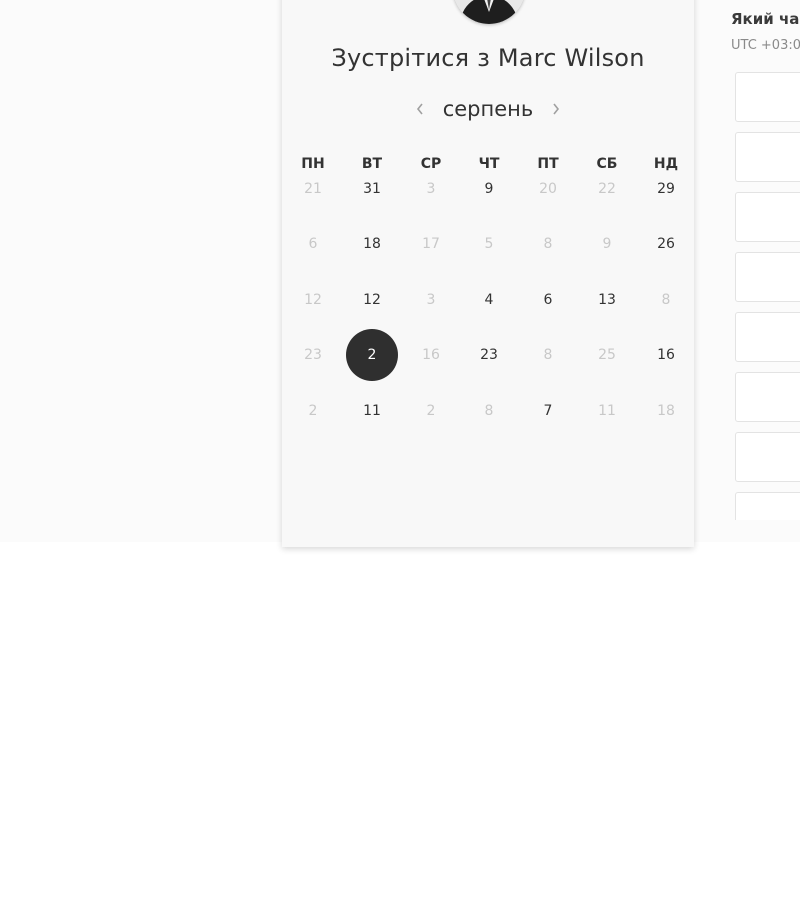  What do you see at coordinates (607, 355) in the screenshot?
I see `calendar-day: 25` at bounding box center [607, 355].